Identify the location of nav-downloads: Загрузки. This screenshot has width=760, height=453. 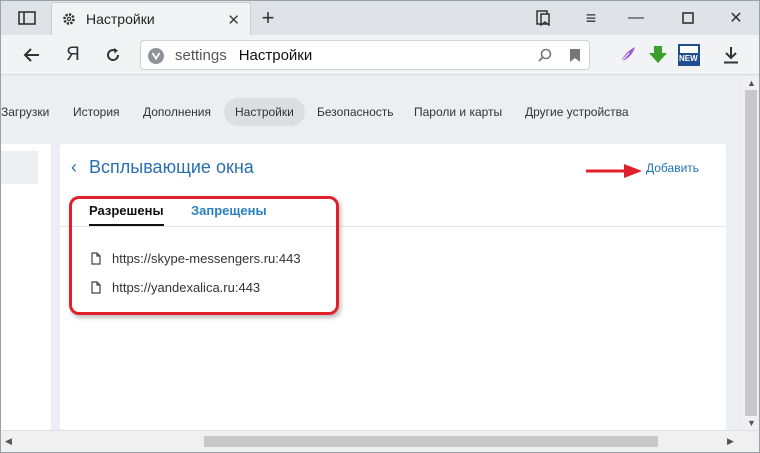
(25, 112).